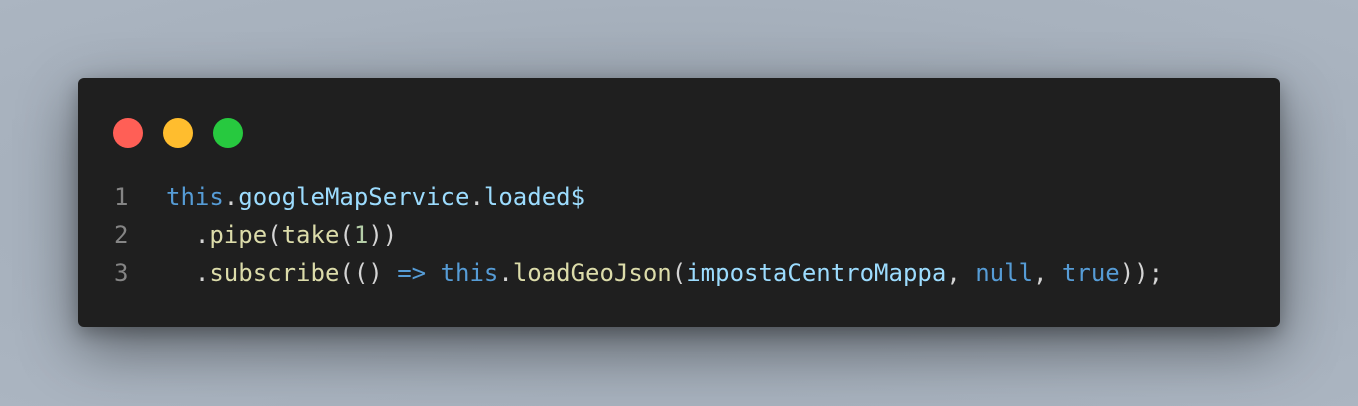  Describe the element at coordinates (534, 197) in the screenshot. I see `code-token: loaded$` at that location.